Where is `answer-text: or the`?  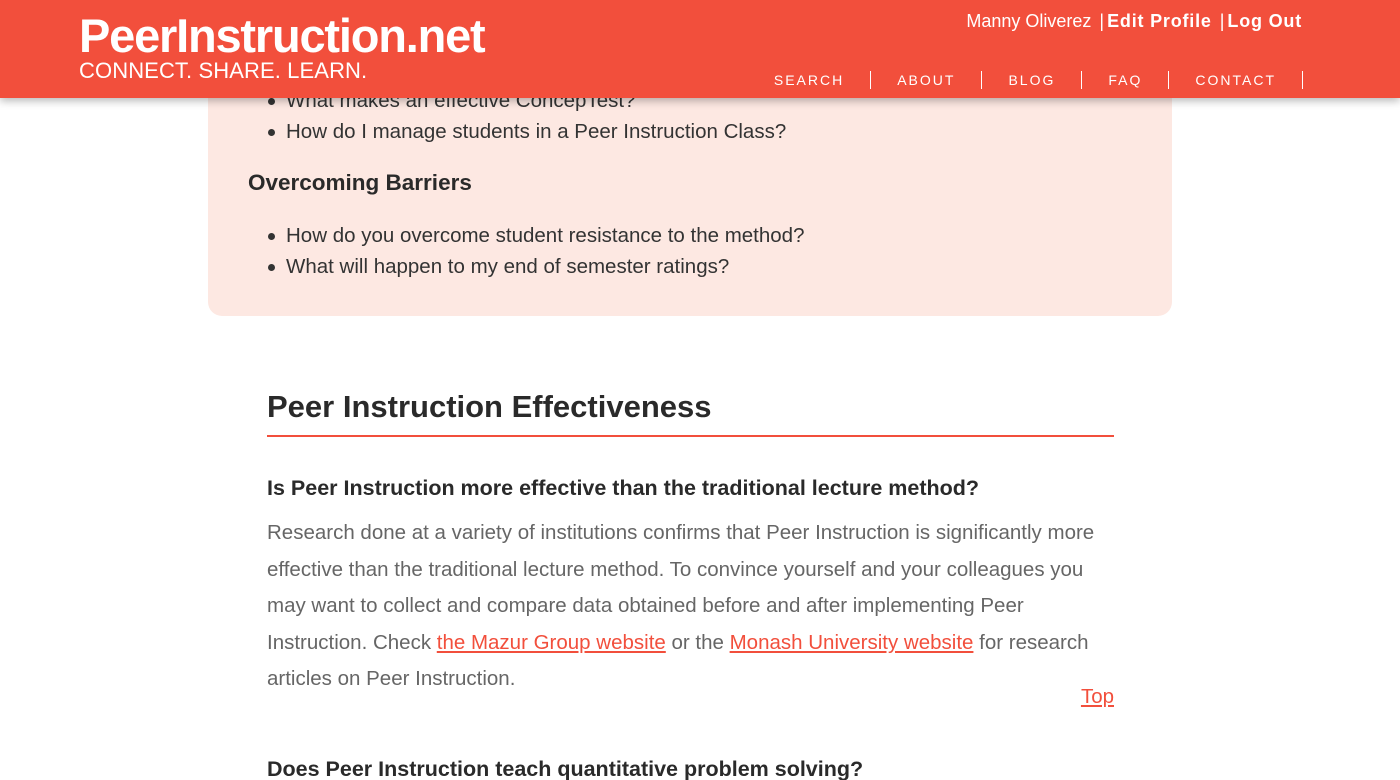
answer-text: or the is located at coordinates (697, 642).